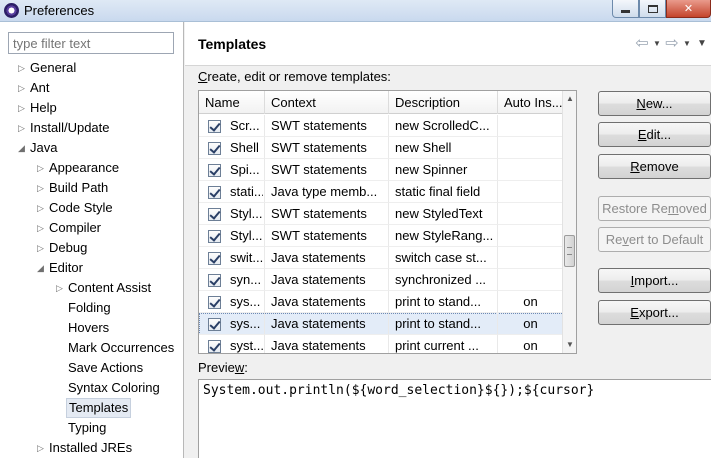 The image size is (711, 458). Describe the element at coordinates (327, 302) in the screenshot. I see `context-cell: Java statements` at that location.